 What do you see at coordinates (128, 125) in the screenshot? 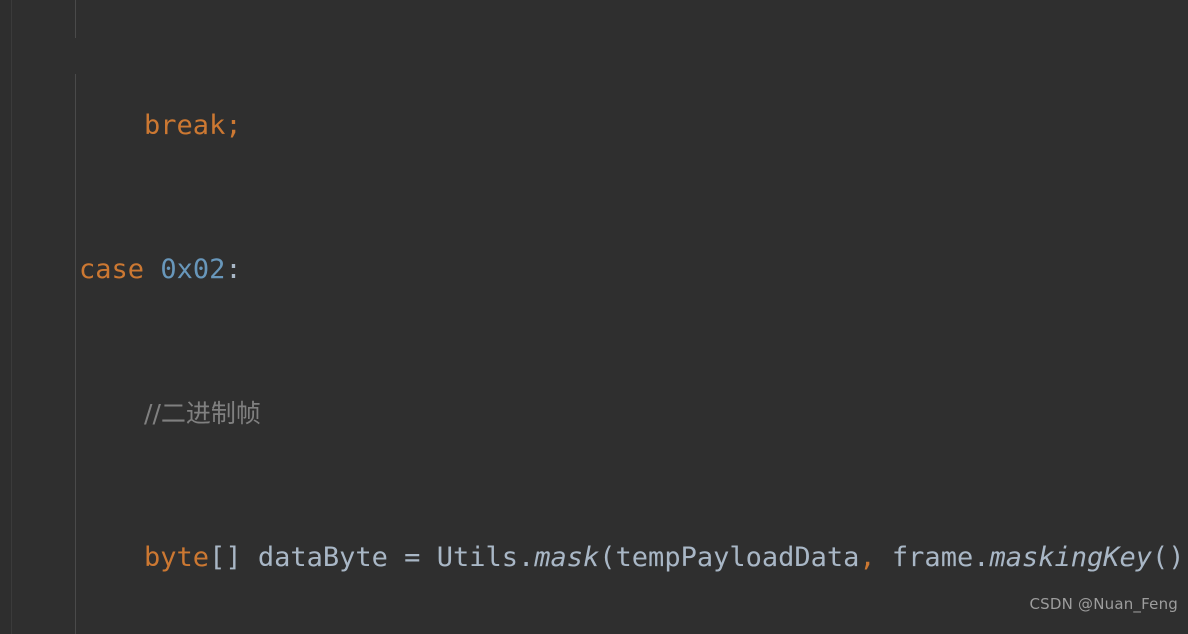
I see `code-line: break;` at bounding box center [128, 125].